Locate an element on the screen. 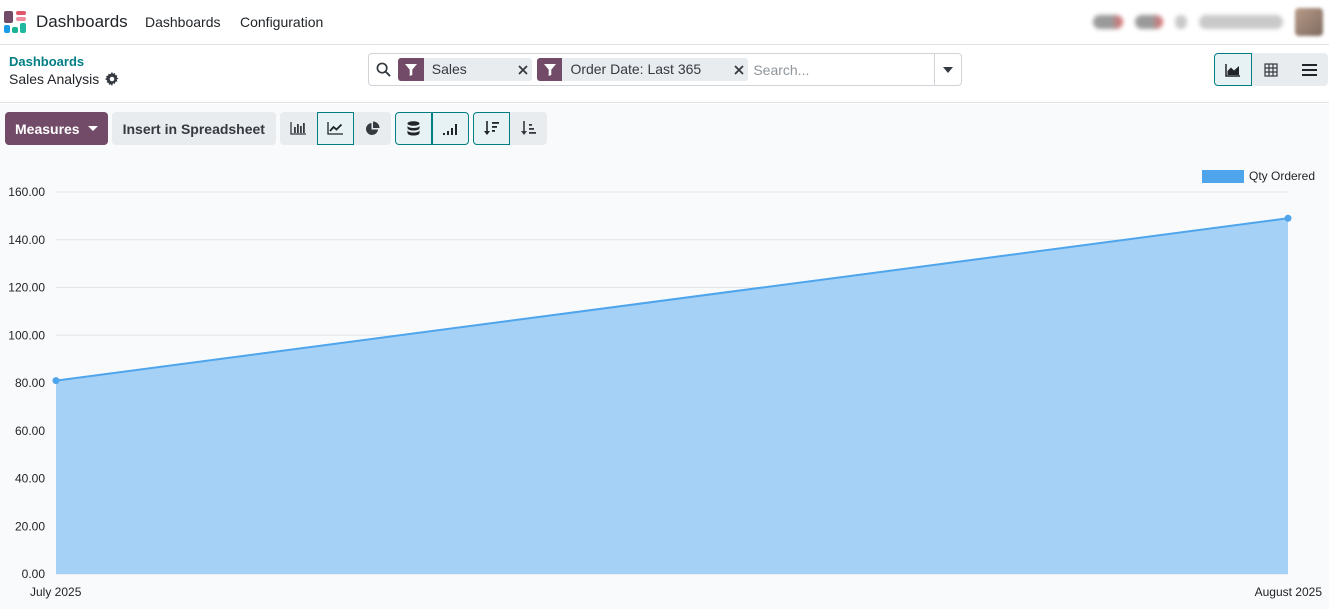 This screenshot has width=1329, height=609. search-facet-sales-orders: Sales Orders is located at coordinates (465, 69).